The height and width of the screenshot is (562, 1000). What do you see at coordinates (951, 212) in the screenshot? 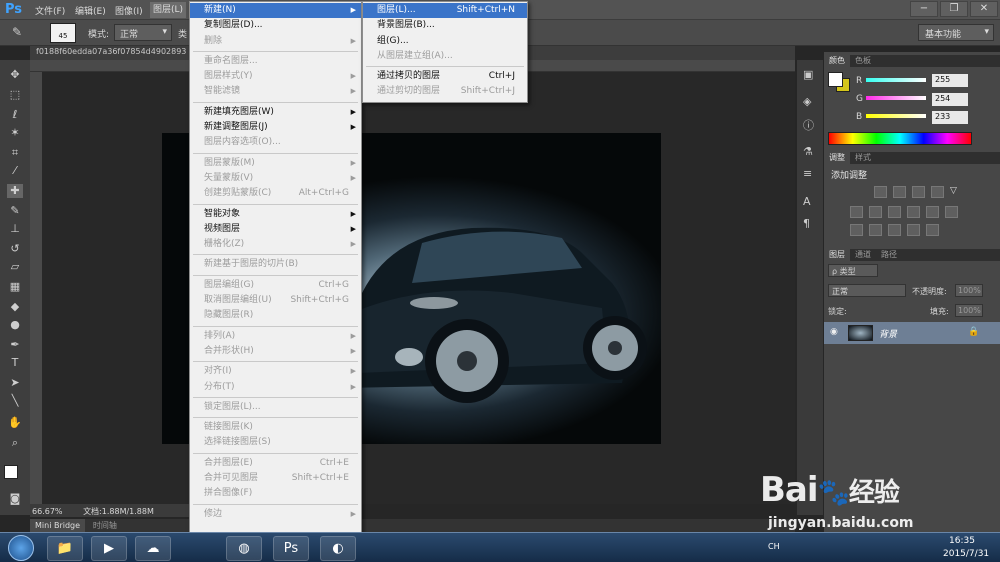
I see `color-lookup-icon` at bounding box center [951, 212].